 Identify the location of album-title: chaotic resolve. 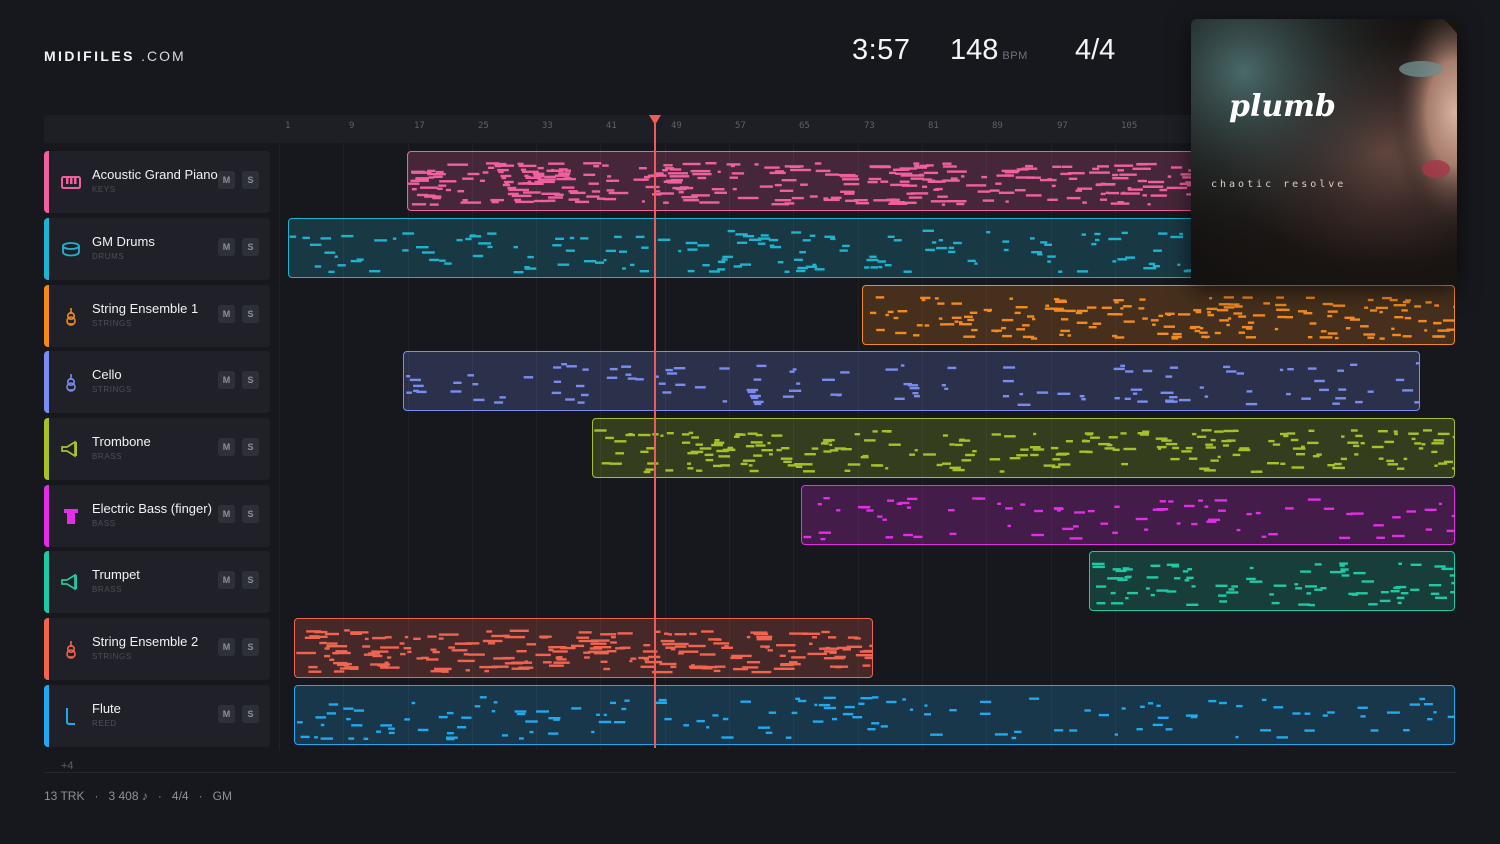
(1279, 184).